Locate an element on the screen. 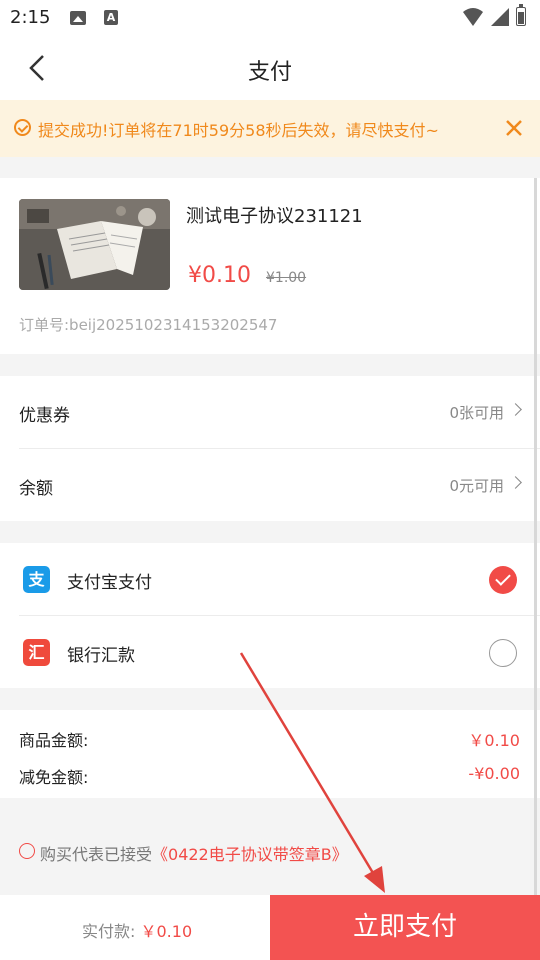 Image resolution: width=540 pixels, height=960 pixels. page-title: 支付 is located at coordinates (269, 72).